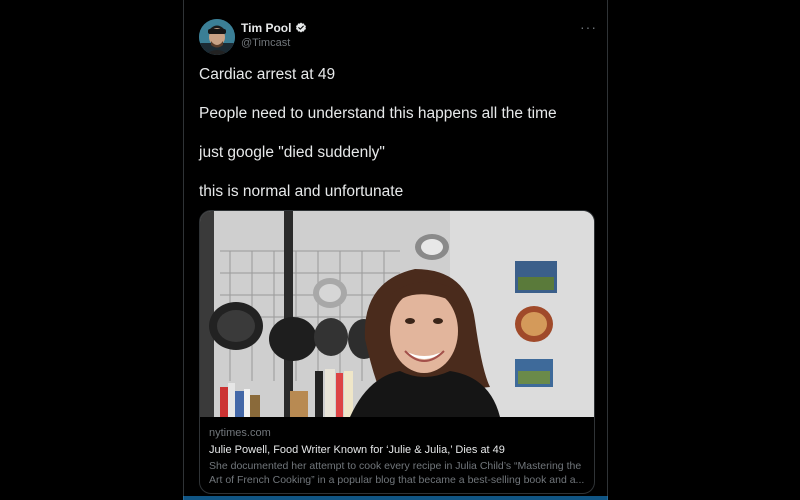 This screenshot has width=800, height=500. What do you see at coordinates (266, 28) in the screenshot?
I see `author-name: Tim Pool` at bounding box center [266, 28].